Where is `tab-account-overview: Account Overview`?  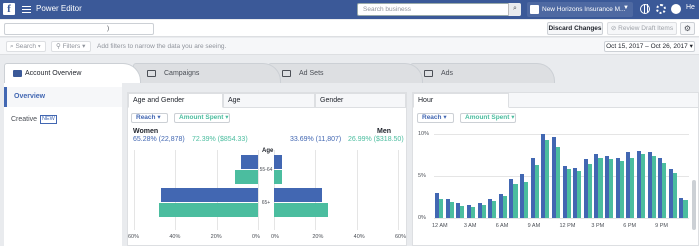 tab-account-overview: Account Overview is located at coordinates (72, 73).